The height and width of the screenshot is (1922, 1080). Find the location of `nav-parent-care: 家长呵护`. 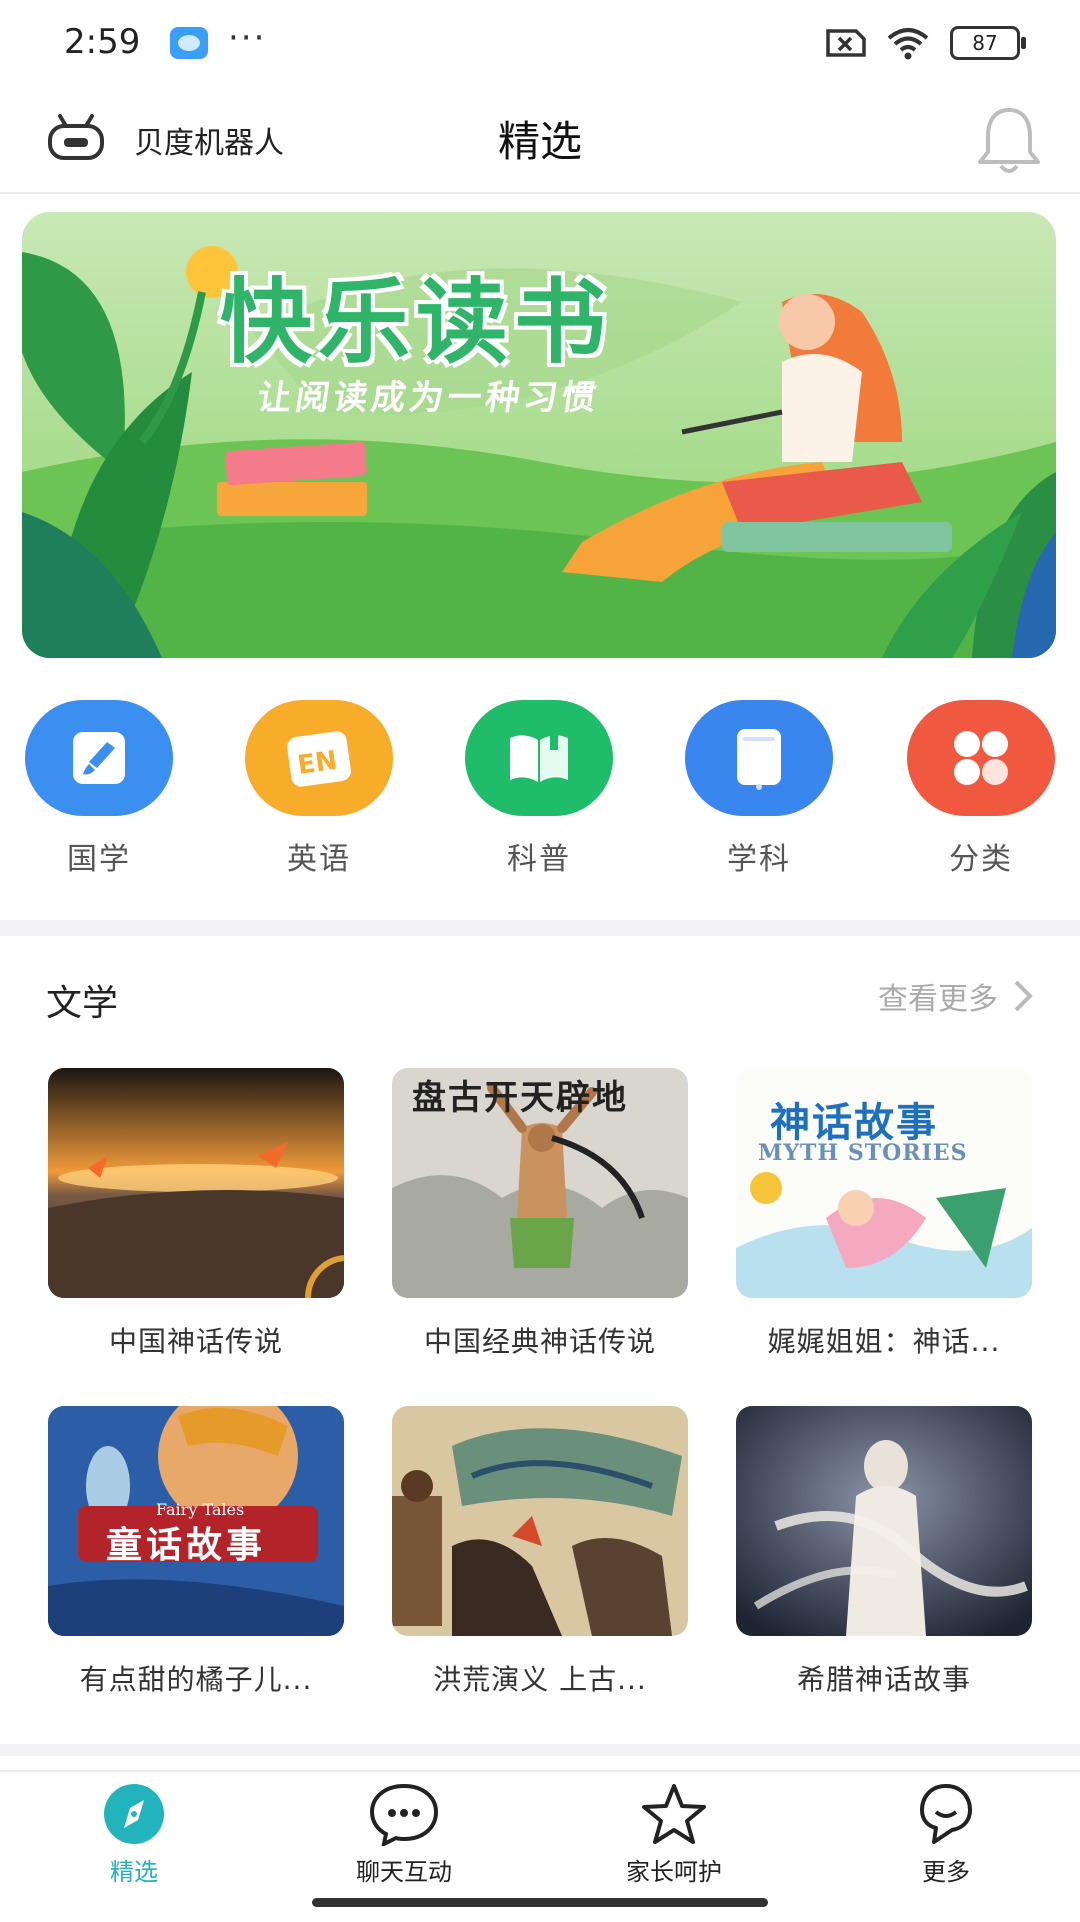

nav-parent-care: 家长呵护 is located at coordinates (674, 1834).